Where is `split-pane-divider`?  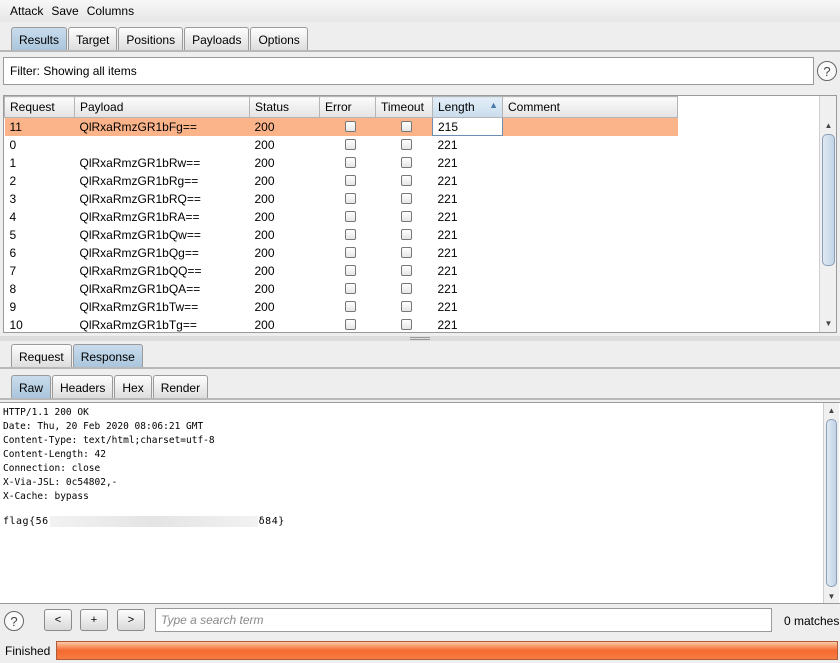
split-pane-divider is located at coordinates (420, 338).